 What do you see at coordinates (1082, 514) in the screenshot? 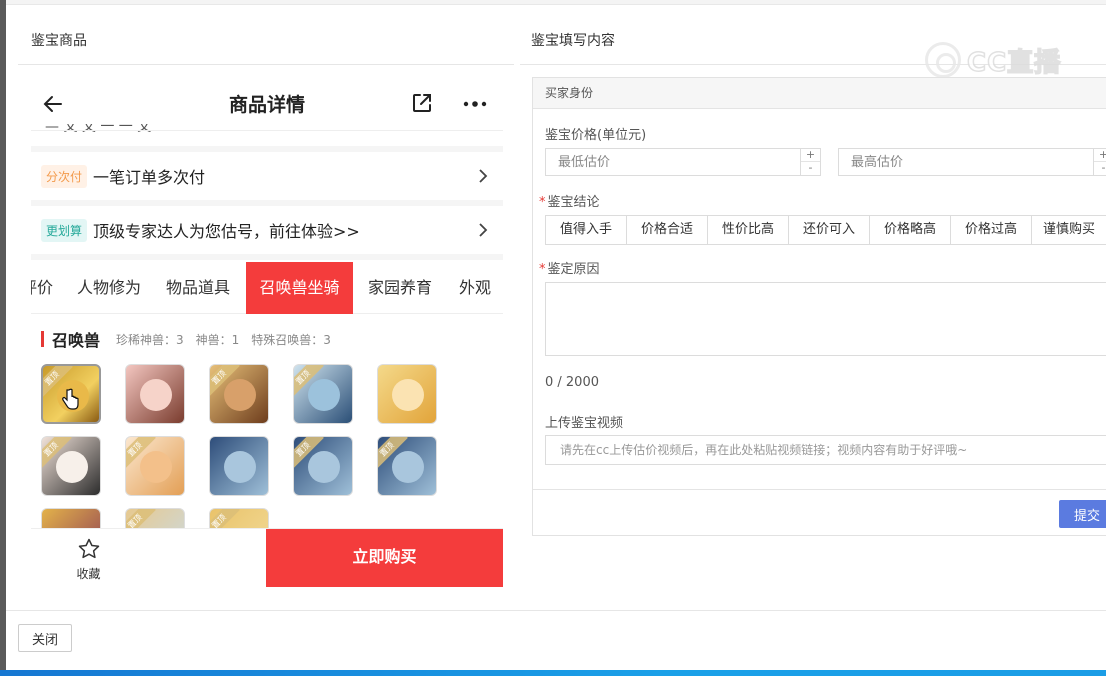
I see `submit-button: 提交` at bounding box center [1082, 514].